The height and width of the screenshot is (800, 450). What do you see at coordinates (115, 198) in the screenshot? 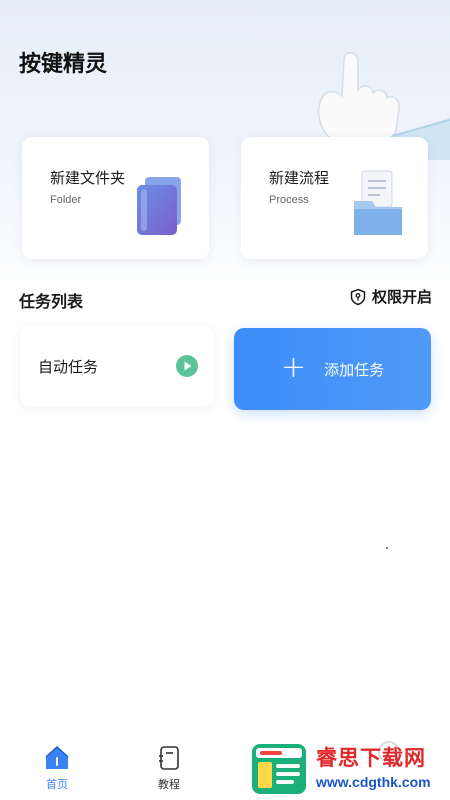
I see `new-folder-card: 新建文件夹 Folder` at bounding box center [115, 198].